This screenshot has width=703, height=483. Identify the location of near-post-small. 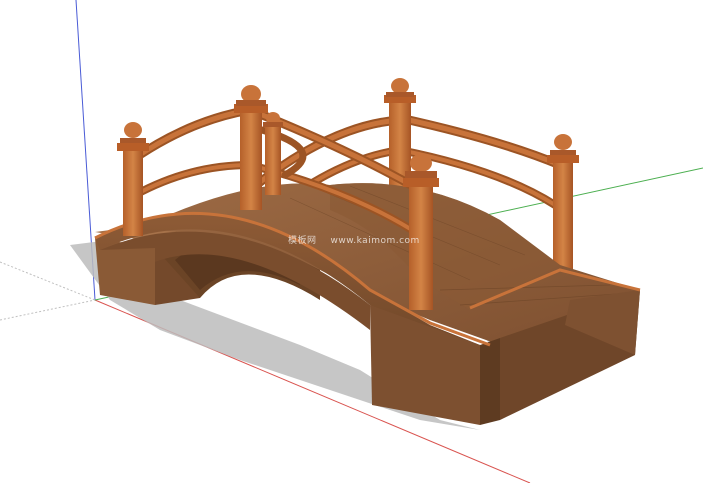
(273, 153).